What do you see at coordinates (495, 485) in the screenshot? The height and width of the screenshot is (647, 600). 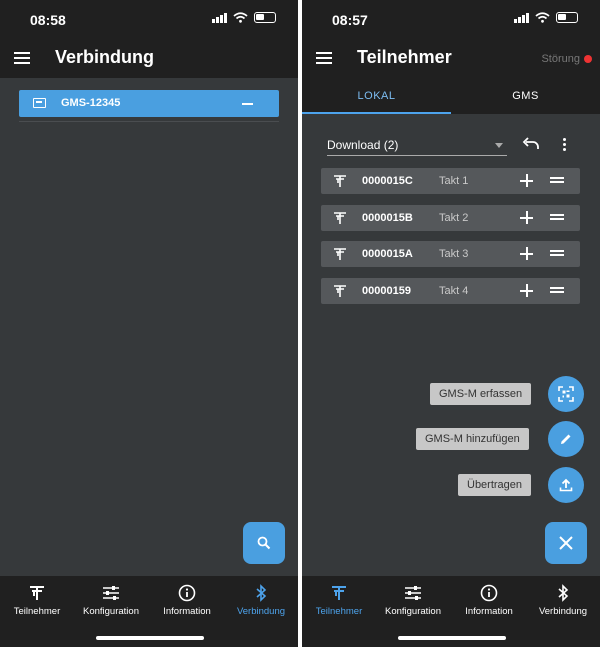 I see `fab-label-uebertragen: Übertragen` at bounding box center [495, 485].